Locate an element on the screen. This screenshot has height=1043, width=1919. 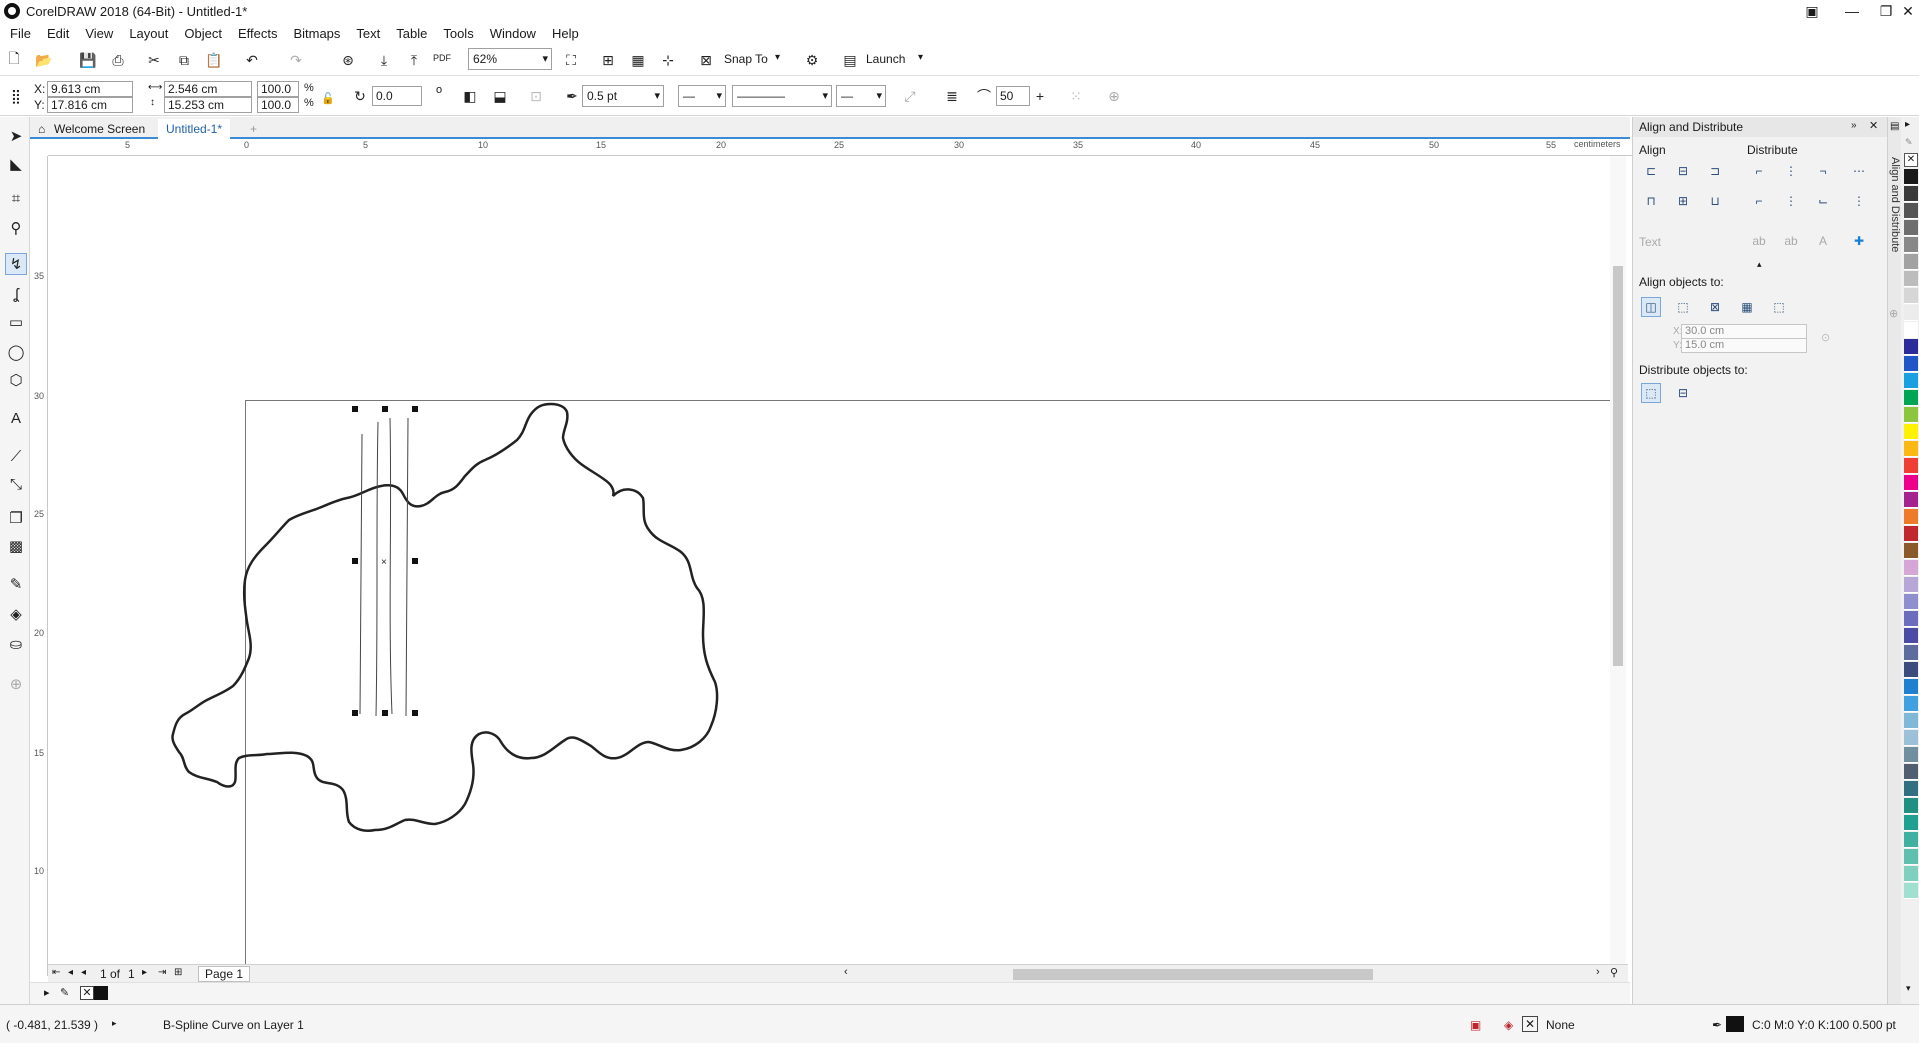
scale-width-field: 100.0 is located at coordinates (278, 89).